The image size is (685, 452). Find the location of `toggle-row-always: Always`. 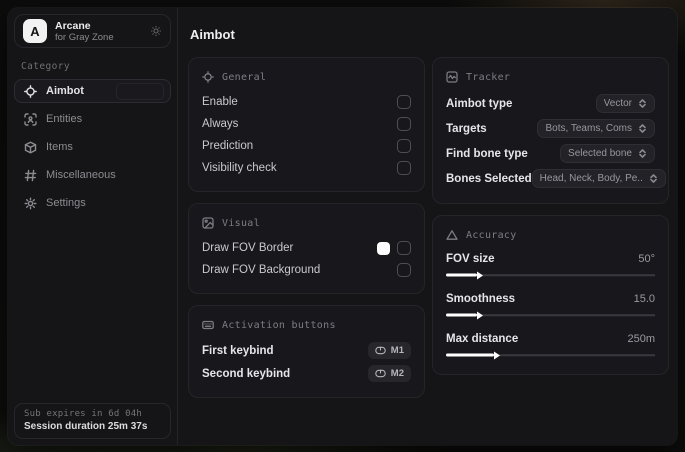

toggle-row-always: Always is located at coordinates (306, 124).